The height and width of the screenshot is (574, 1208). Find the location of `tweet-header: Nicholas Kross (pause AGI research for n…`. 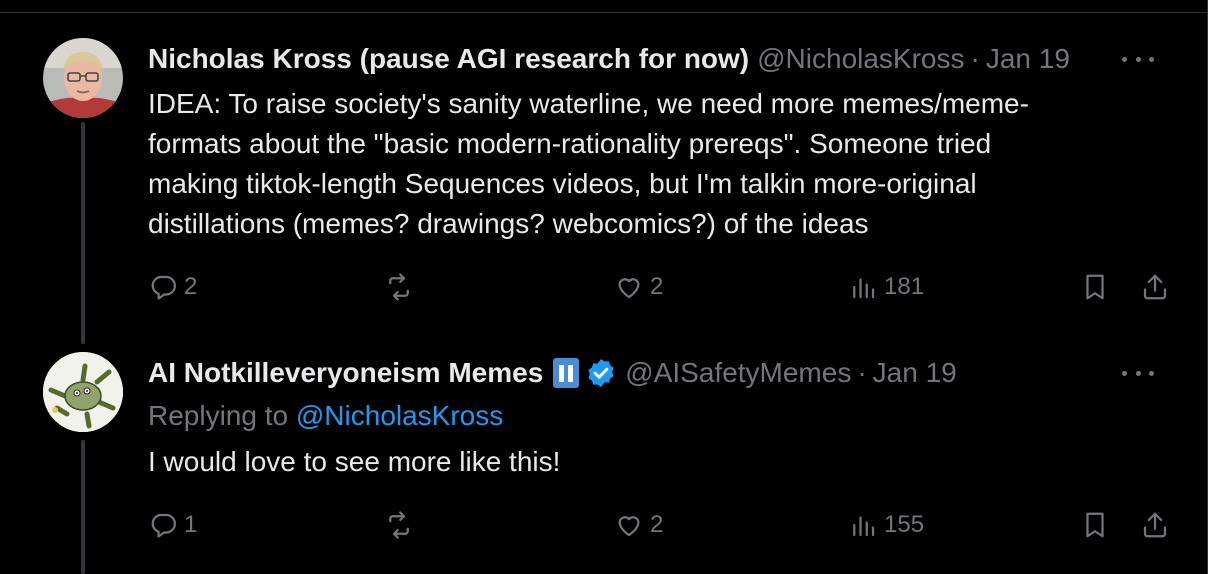

tweet-header: Nicholas Kross (pause AGI research for n… is located at coordinates (609, 59).